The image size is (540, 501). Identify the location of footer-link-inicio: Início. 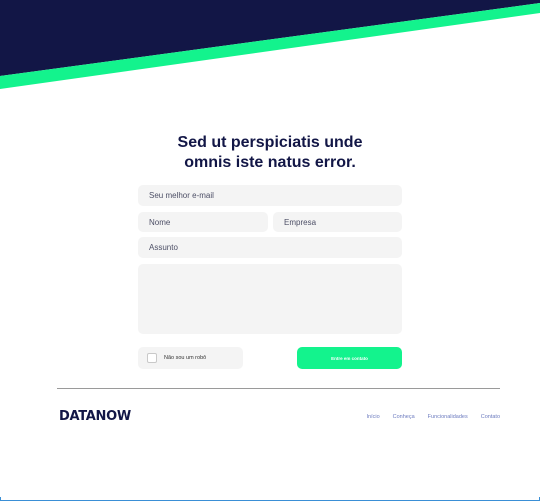
(372, 417).